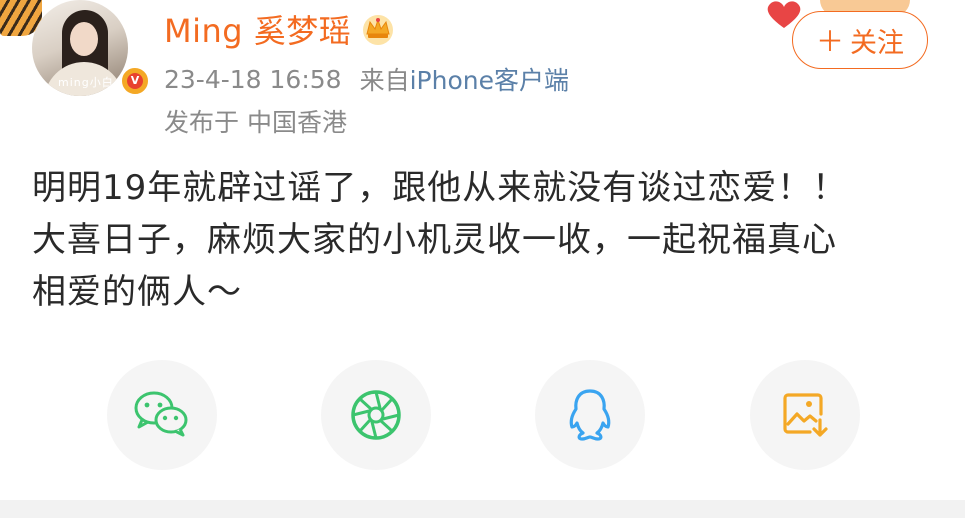 The width and height of the screenshot is (965, 518). What do you see at coordinates (440, 188) in the screenshot?
I see `post-line: 明明19年就辟过谣了，跟他从来就没有谈过恋爱！！` at bounding box center [440, 188].